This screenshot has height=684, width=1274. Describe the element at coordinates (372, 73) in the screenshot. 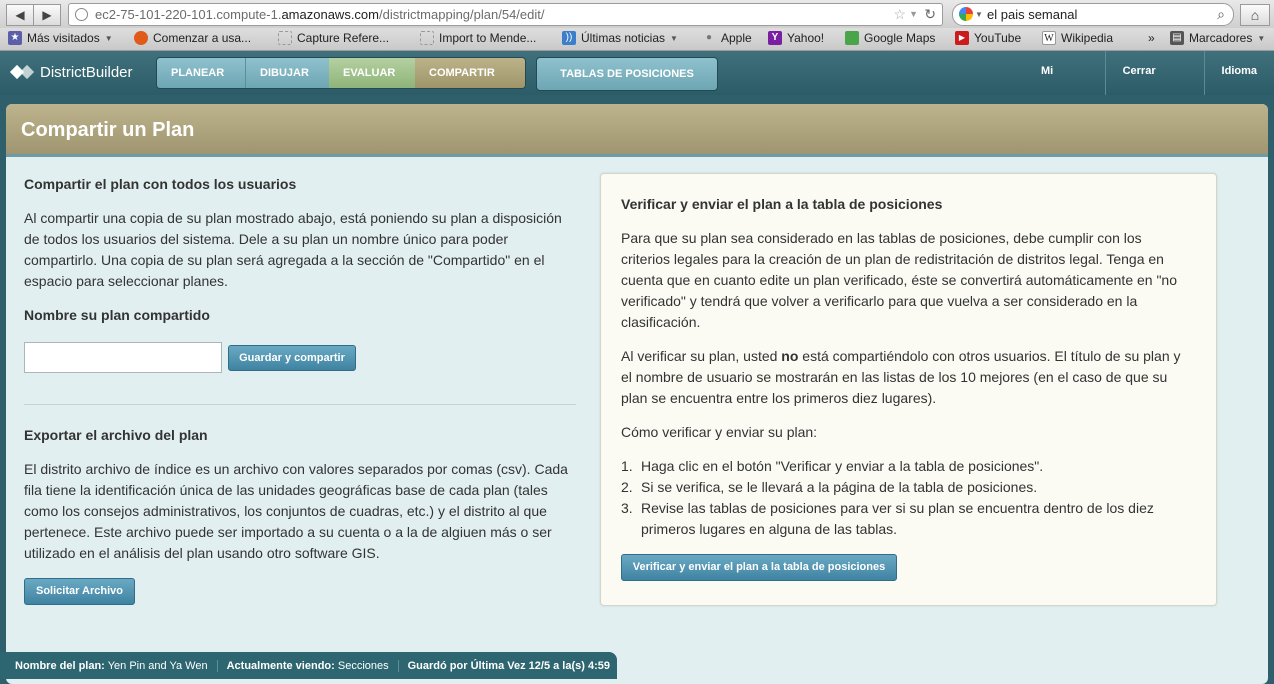

I see `tab-evaluar: EVALUAR` at that location.